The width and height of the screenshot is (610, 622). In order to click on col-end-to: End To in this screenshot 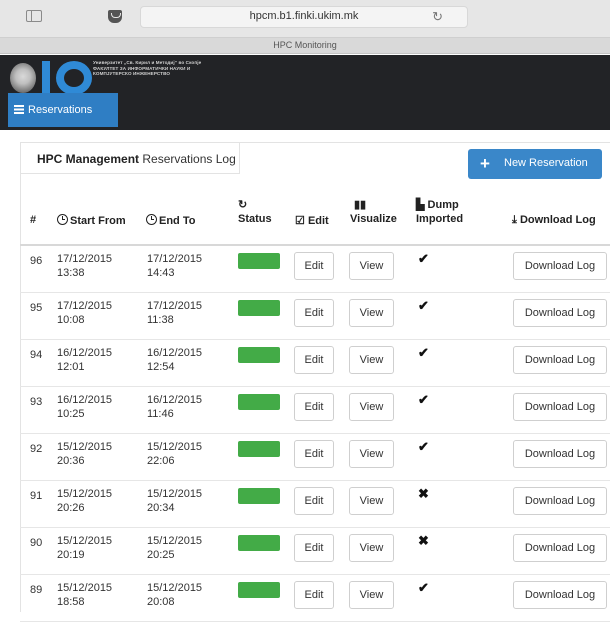, I will do `click(170, 220)`.